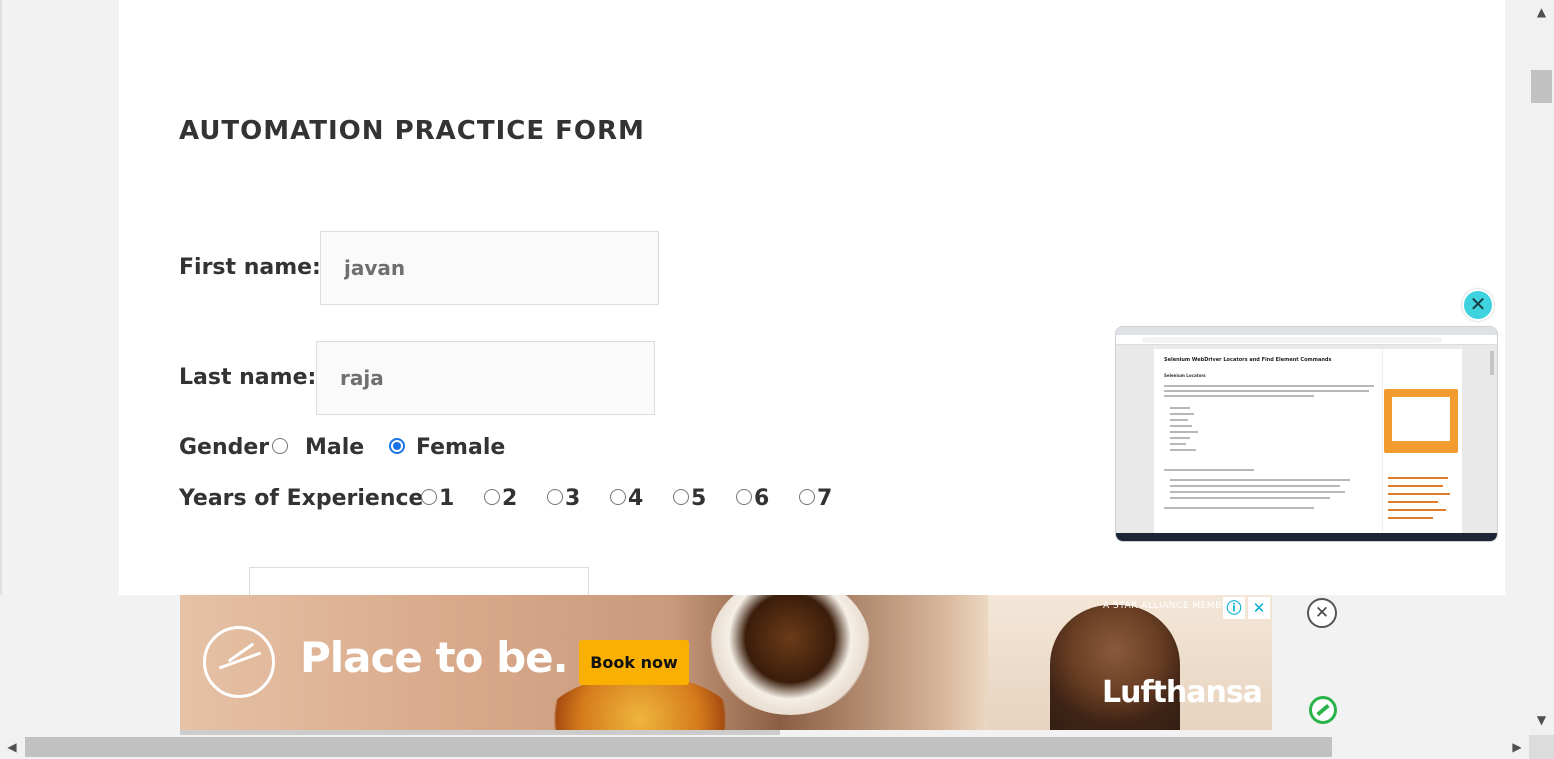  I want to click on experience-label-4: 4, so click(636, 498).